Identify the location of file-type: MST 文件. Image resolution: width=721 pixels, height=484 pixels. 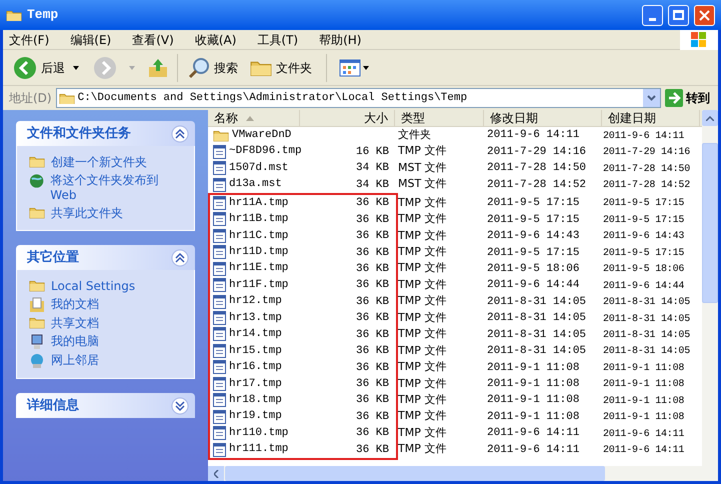
(422, 167).